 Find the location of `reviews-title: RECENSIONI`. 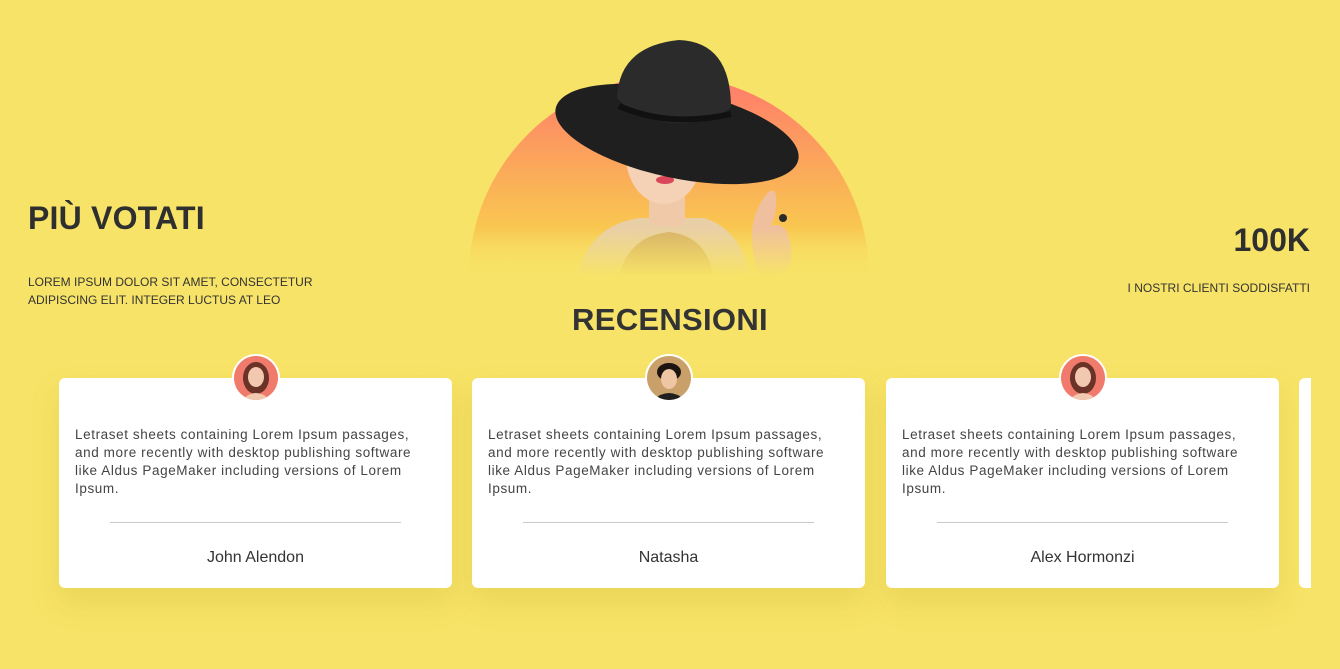

reviews-title: RECENSIONI is located at coordinates (670, 319).